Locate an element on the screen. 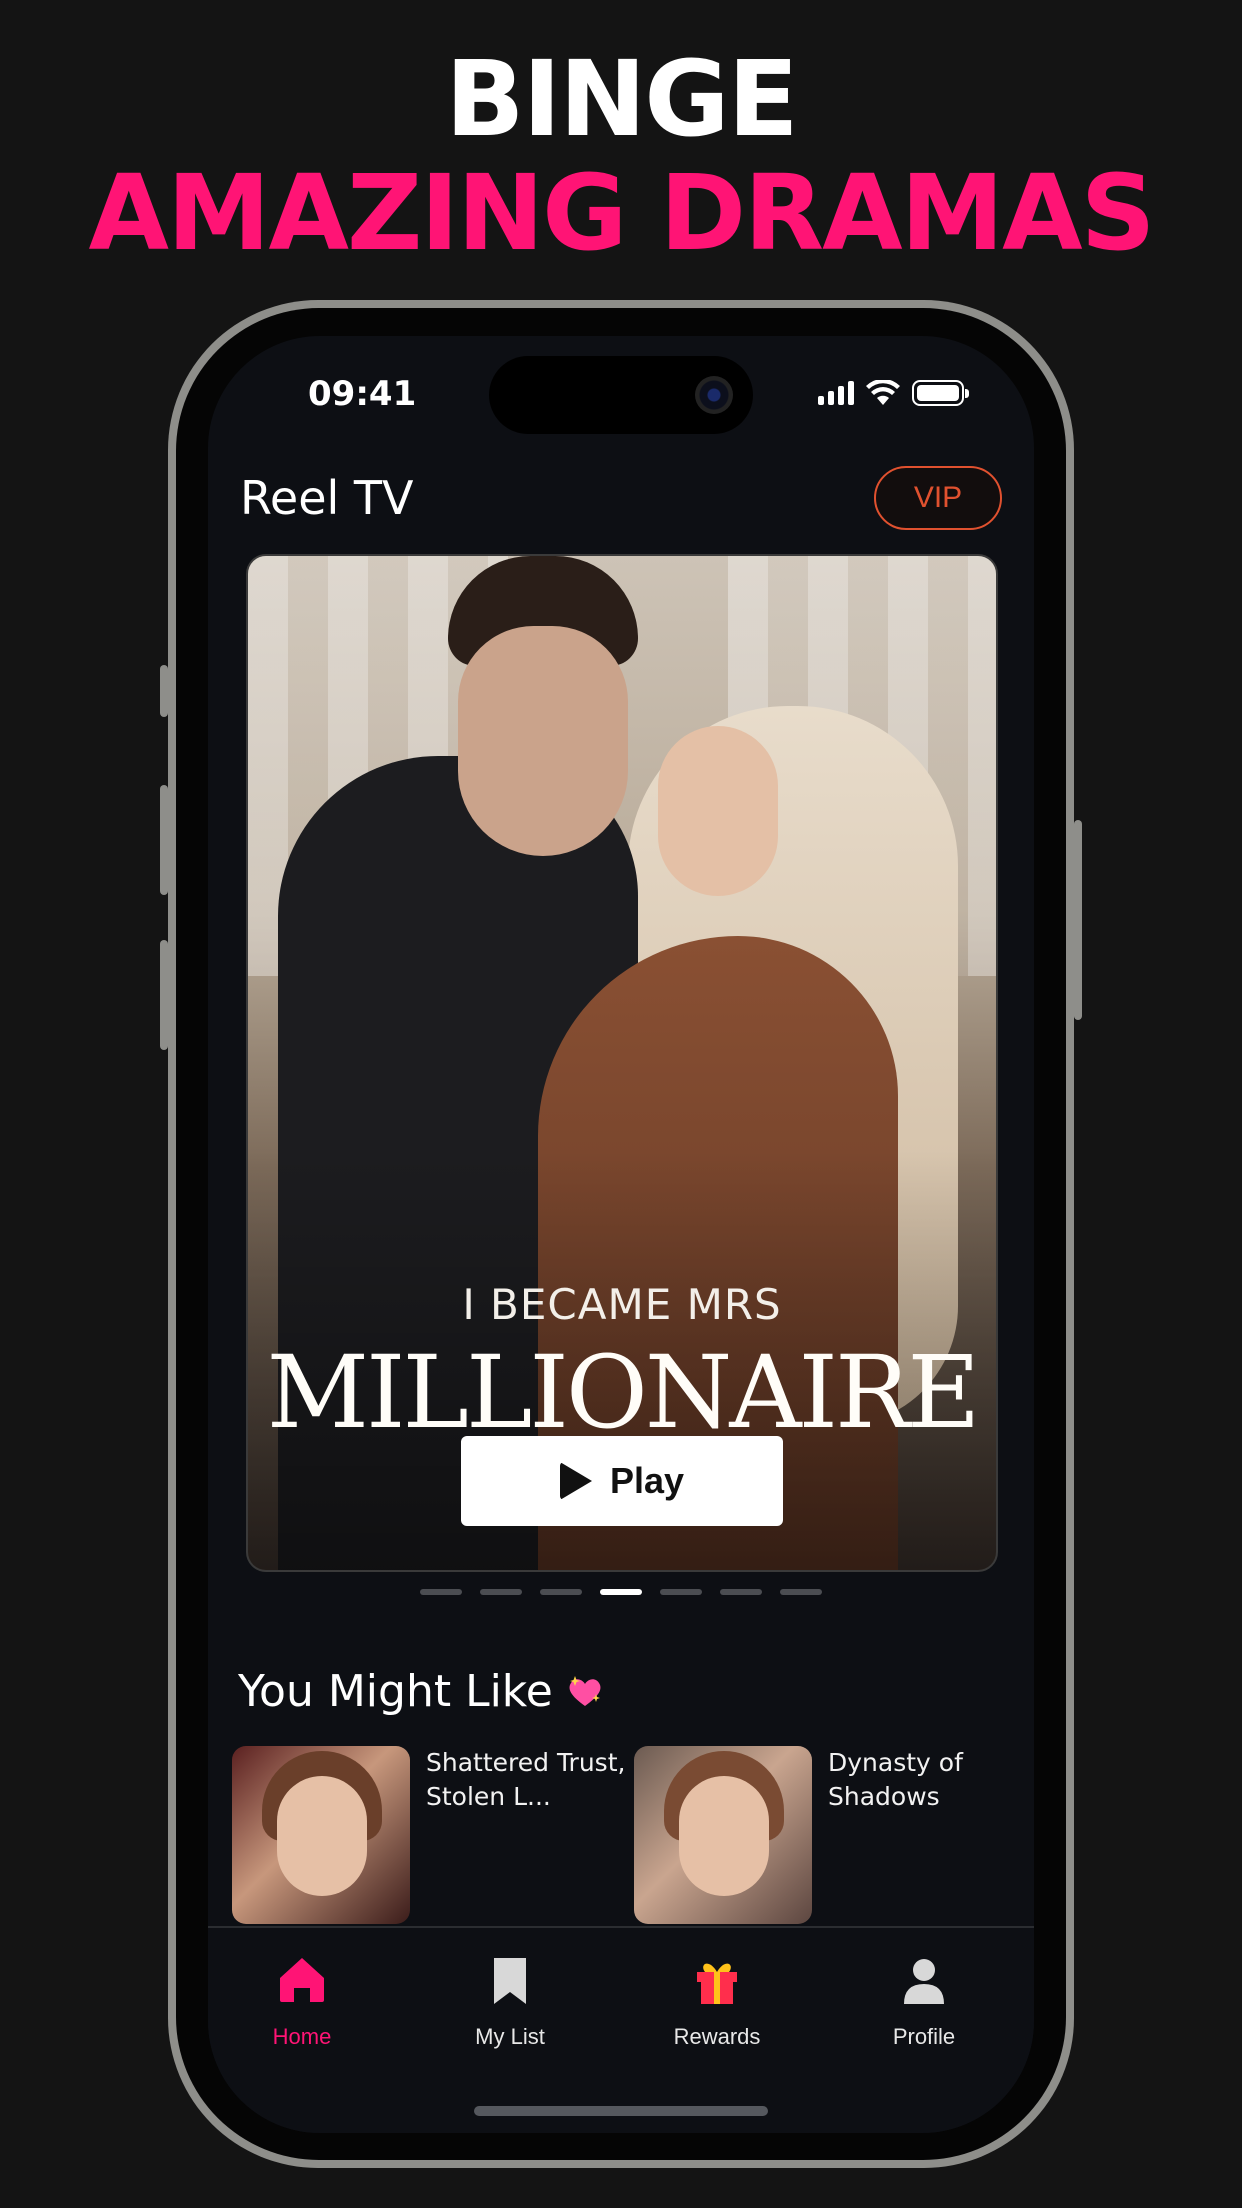  tab-home: Home is located at coordinates (302, 2001).